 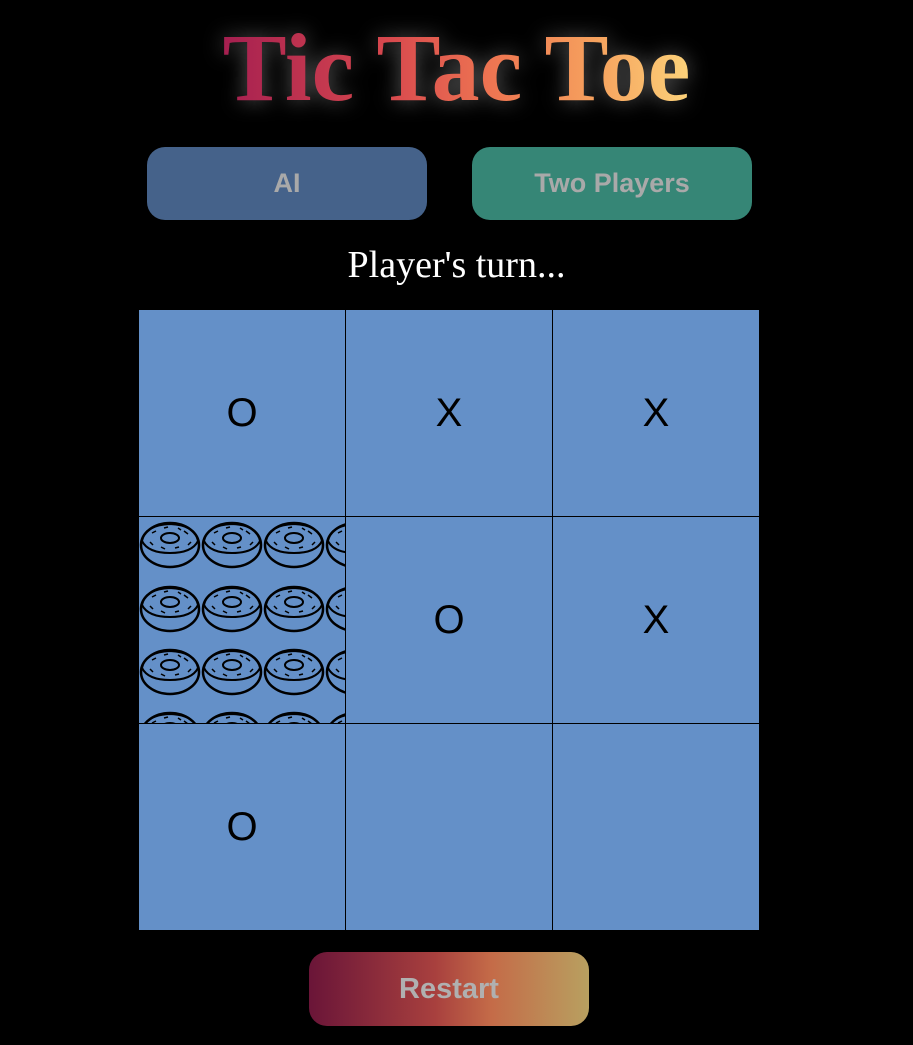 I want to click on ai-mode-button: AI, so click(x=287, y=183).